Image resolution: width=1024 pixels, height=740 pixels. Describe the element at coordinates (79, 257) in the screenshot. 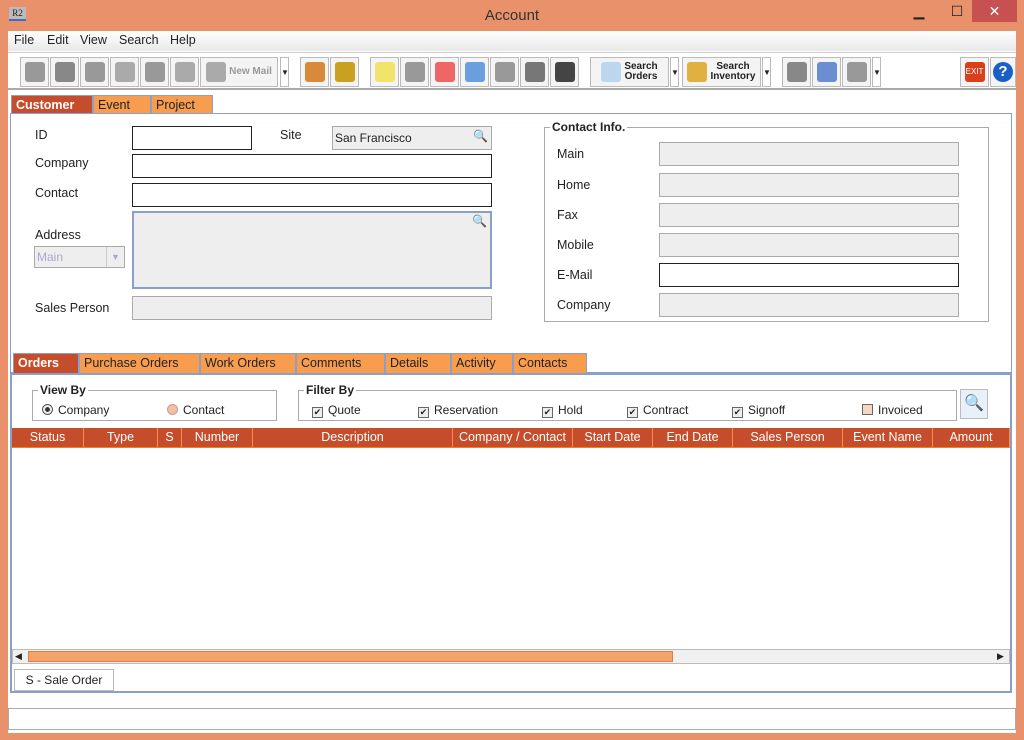

I see `address-type-select: Main ▼` at that location.